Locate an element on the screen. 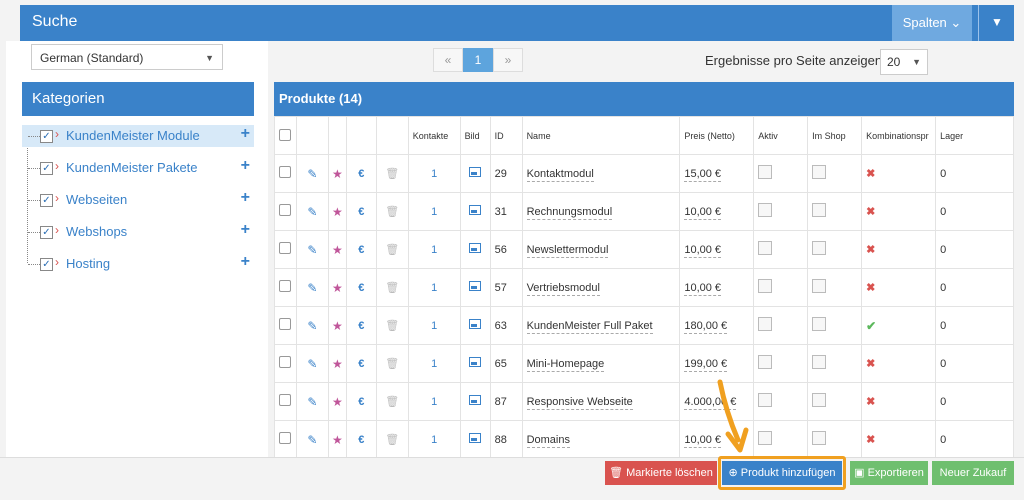 The image size is (1024, 500). column-header-id: ID is located at coordinates (506, 135).